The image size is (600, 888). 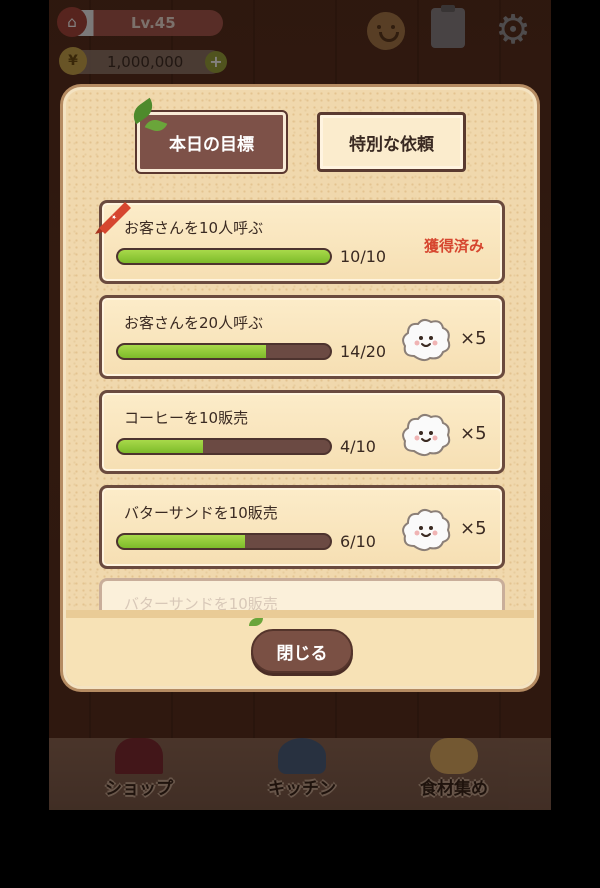 What do you see at coordinates (302, 432) in the screenshot?
I see `goal-row: コーヒーを10販売 4/10 ×5` at bounding box center [302, 432].